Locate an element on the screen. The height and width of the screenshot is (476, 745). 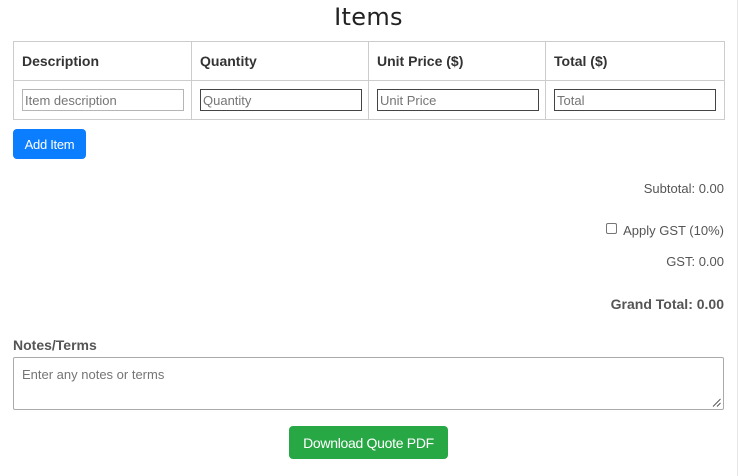
column-header-description: Description is located at coordinates (102, 61).